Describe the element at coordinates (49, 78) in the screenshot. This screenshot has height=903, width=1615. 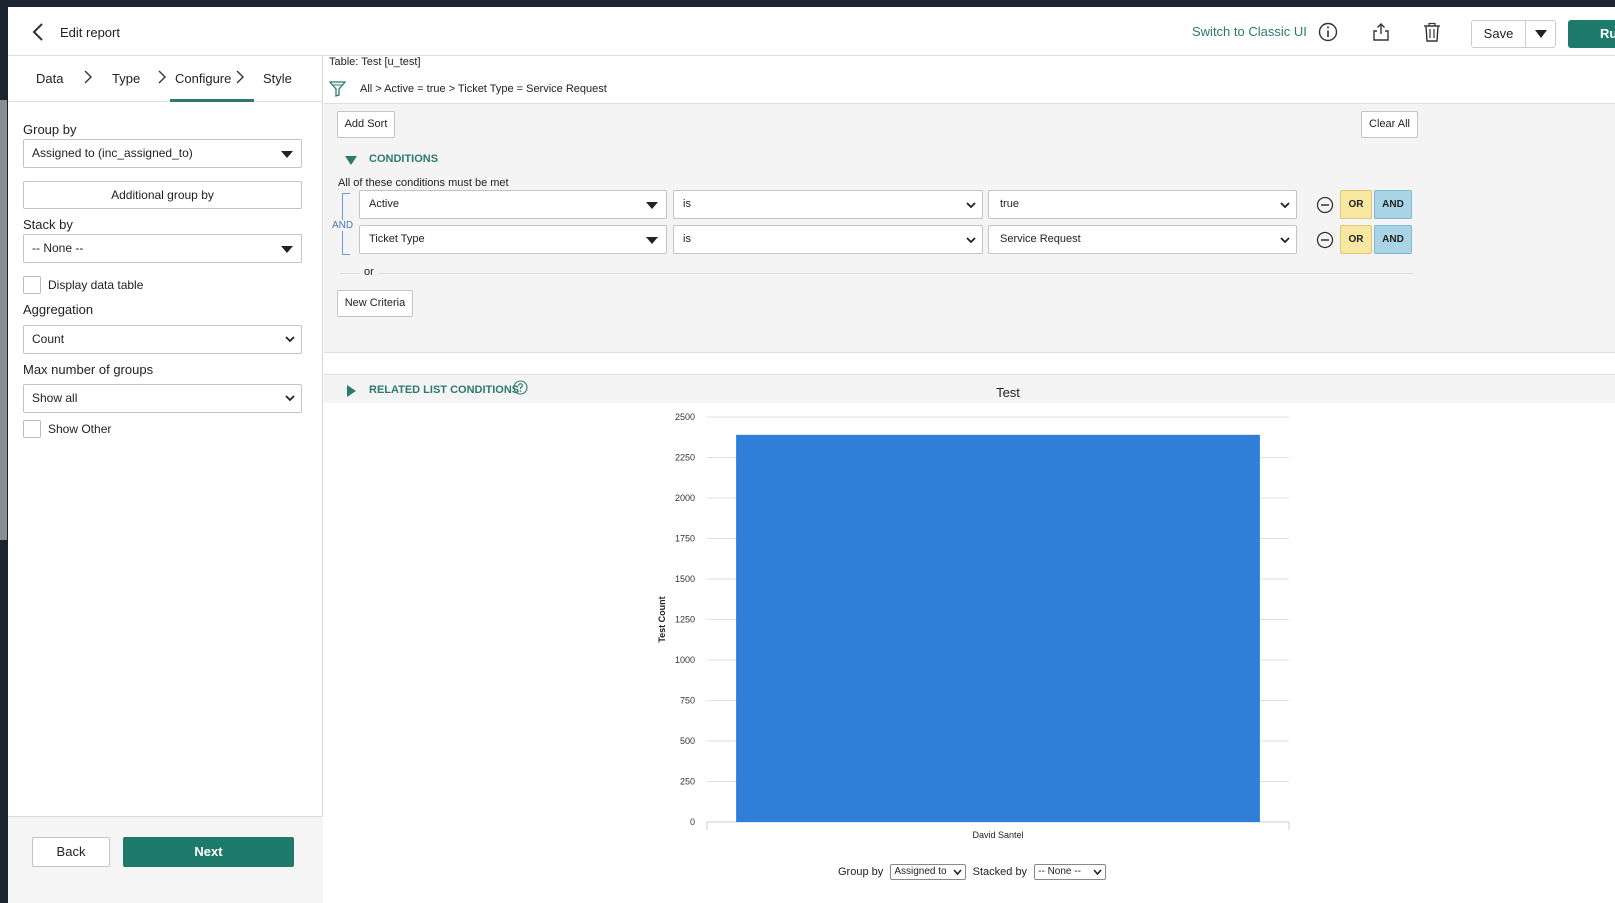
I see `step-data: Data` at that location.